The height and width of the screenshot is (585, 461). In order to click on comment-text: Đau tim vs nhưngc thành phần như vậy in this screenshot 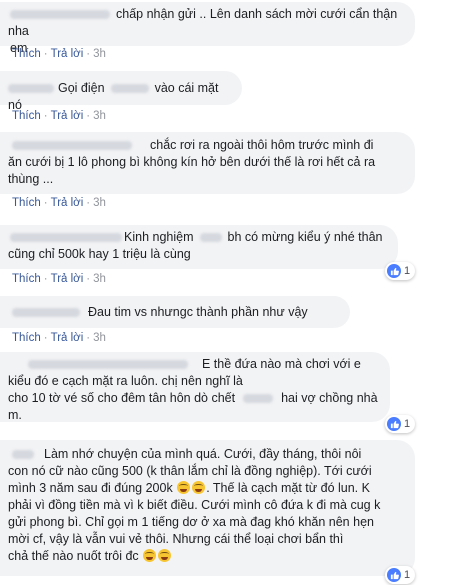, I will do `click(198, 312)`.